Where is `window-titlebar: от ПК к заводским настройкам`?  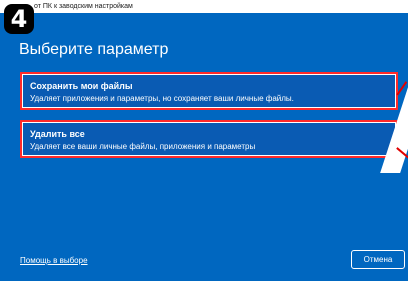
window-titlebar: от ПК к заводским настройкам is located at coordinates (204, 6).